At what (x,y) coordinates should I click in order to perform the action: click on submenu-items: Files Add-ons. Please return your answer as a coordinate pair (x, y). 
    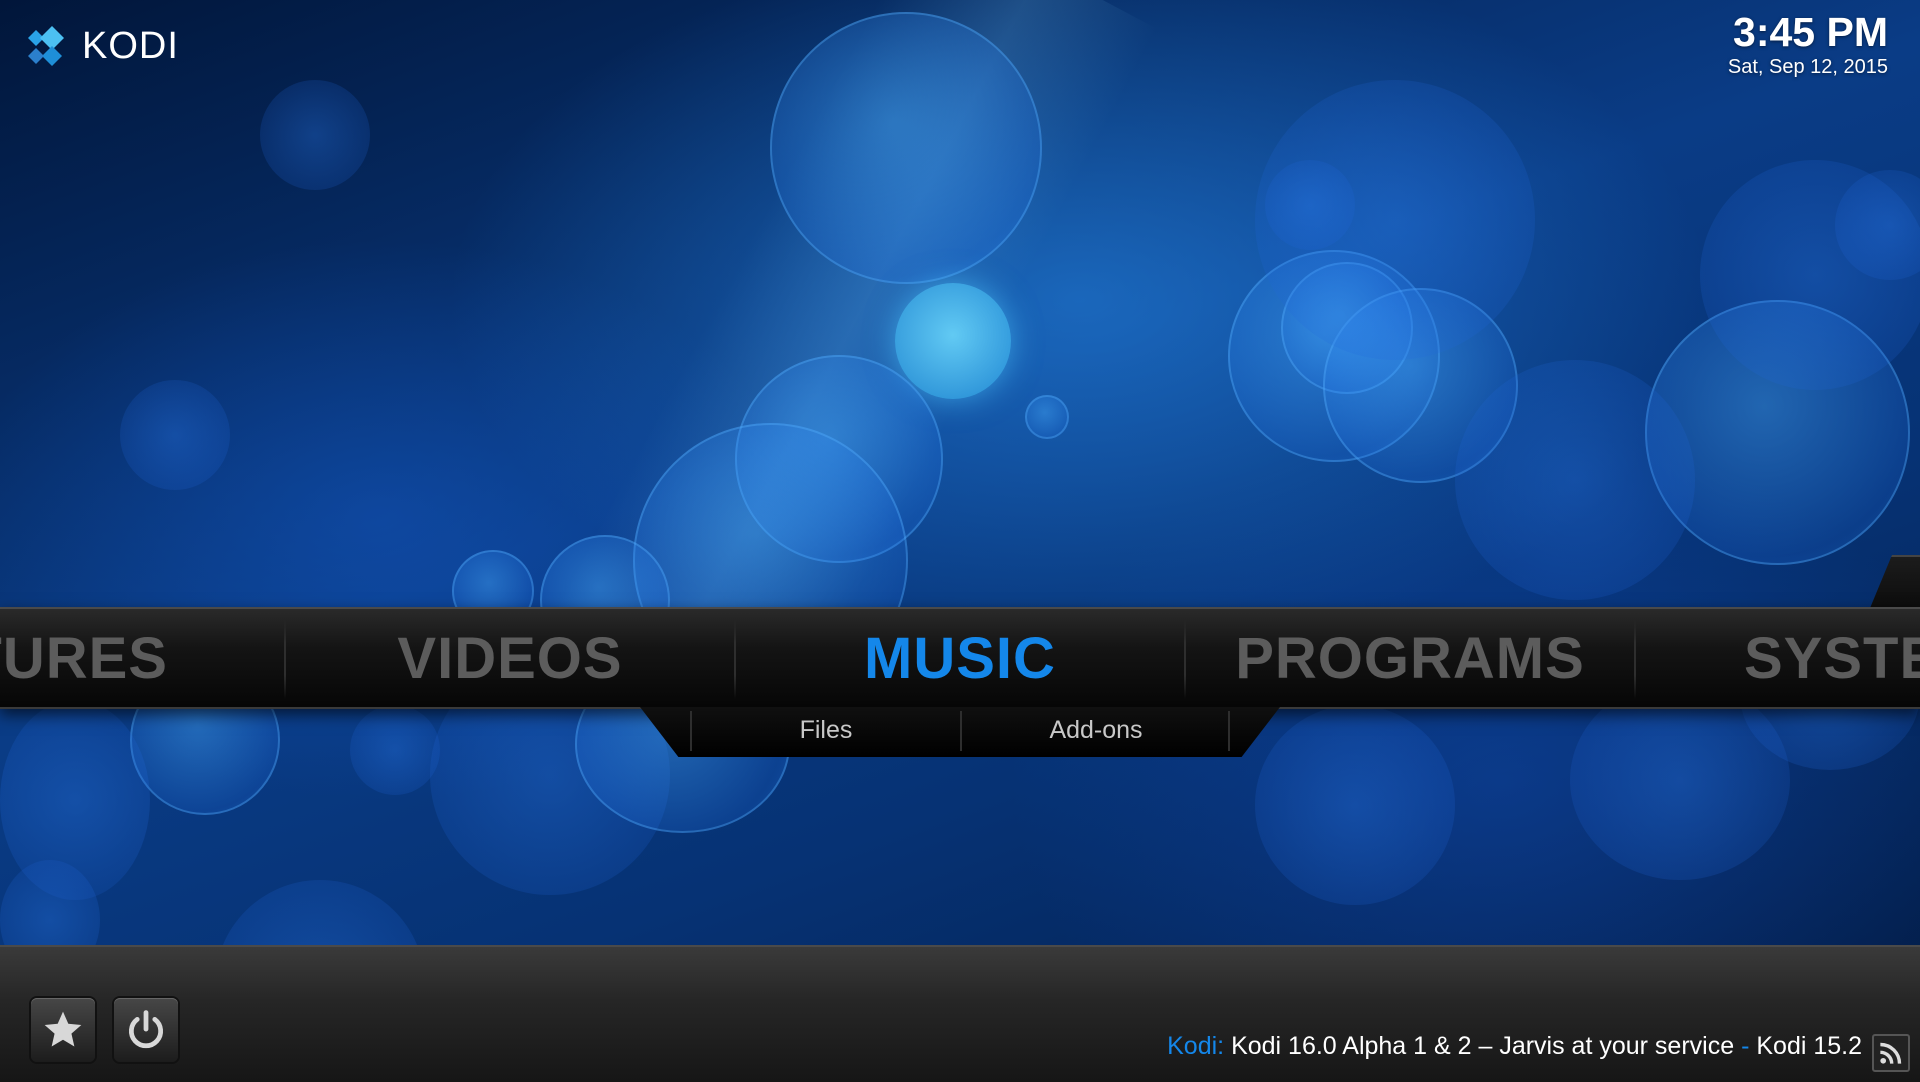
    Looking at the image, I should click on (960, 730).